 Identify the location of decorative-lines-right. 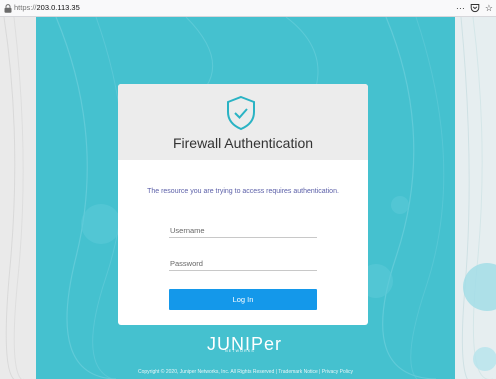
(478, 198).